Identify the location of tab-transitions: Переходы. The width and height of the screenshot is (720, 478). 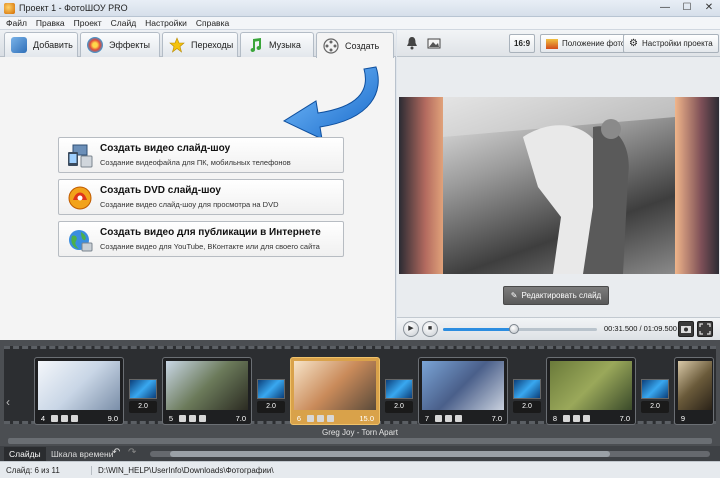
(200, 44).